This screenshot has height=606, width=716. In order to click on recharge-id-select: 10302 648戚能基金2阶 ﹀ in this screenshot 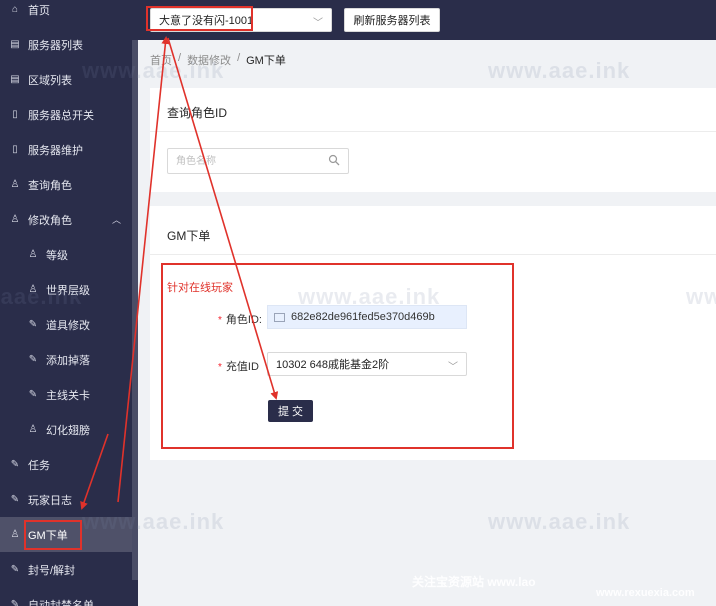, I will do `click(367, 364)`.